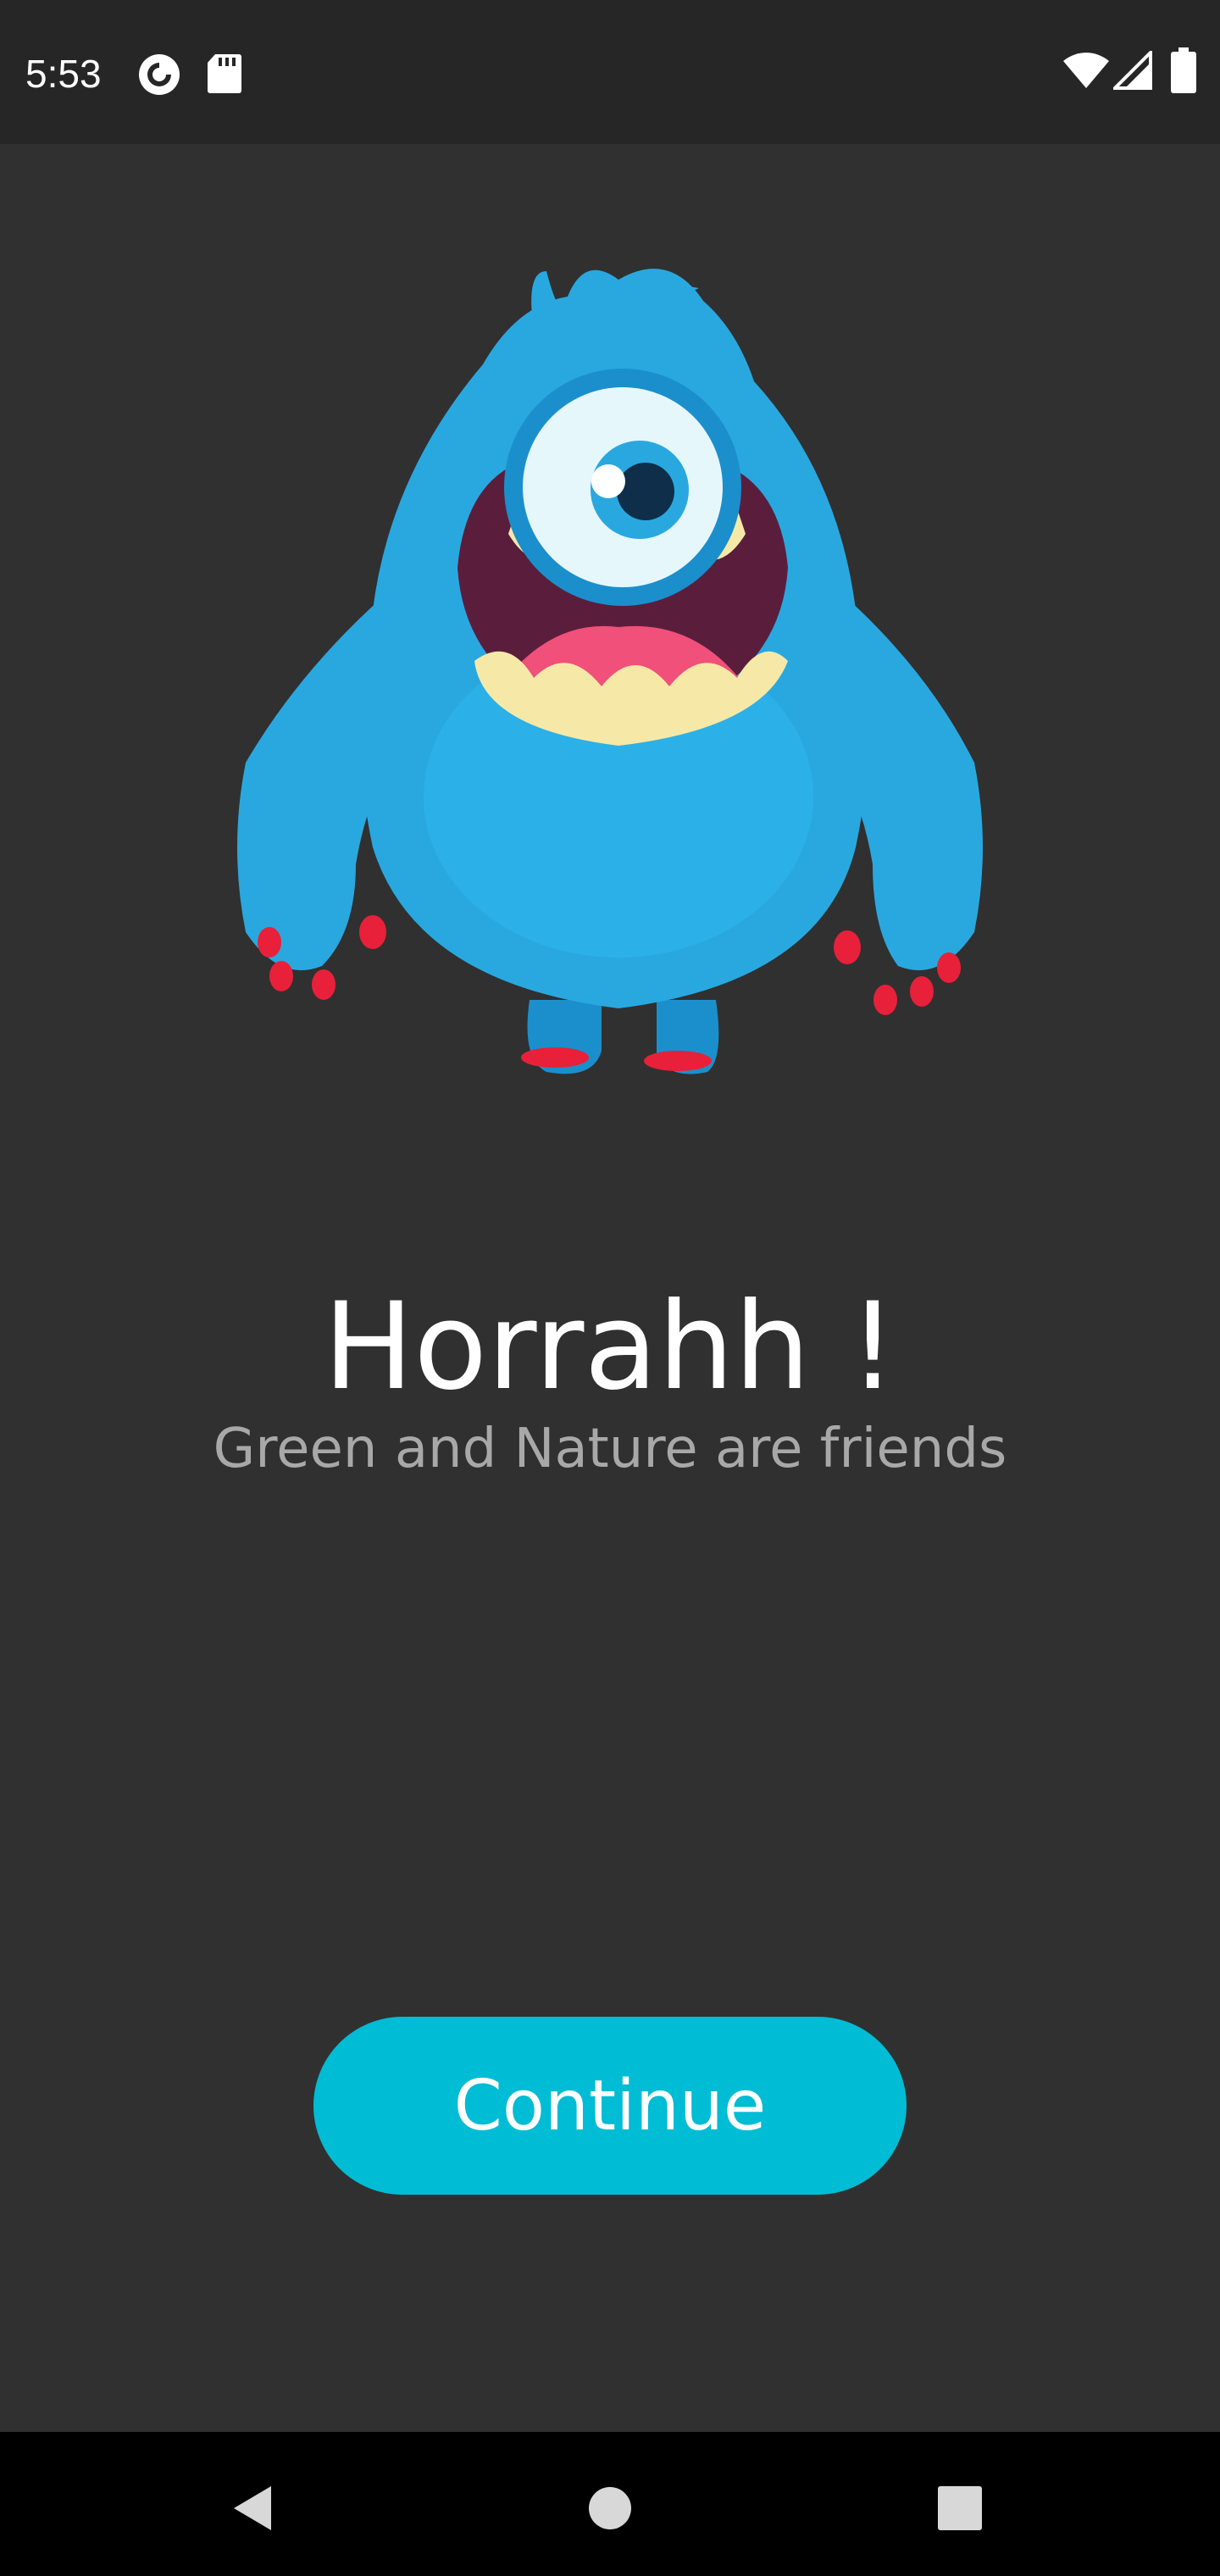 This screenshot has height=2576, width=1220. What do you see at coordinates (1183, 72) in the screenshot?
I see `battery-icon` at bounding box center [1183, 72].